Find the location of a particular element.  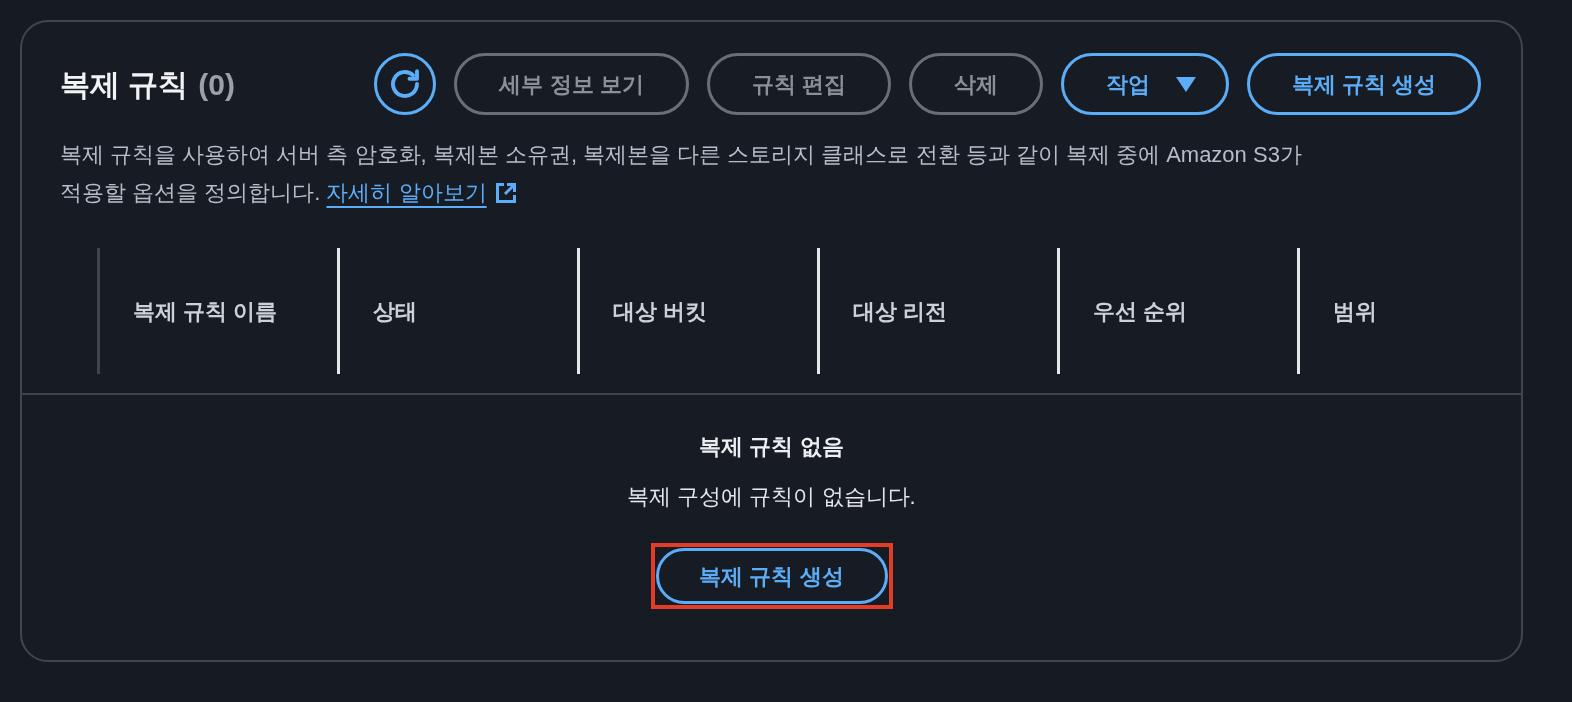

external-link-icon is located at coordinates (505, 193).